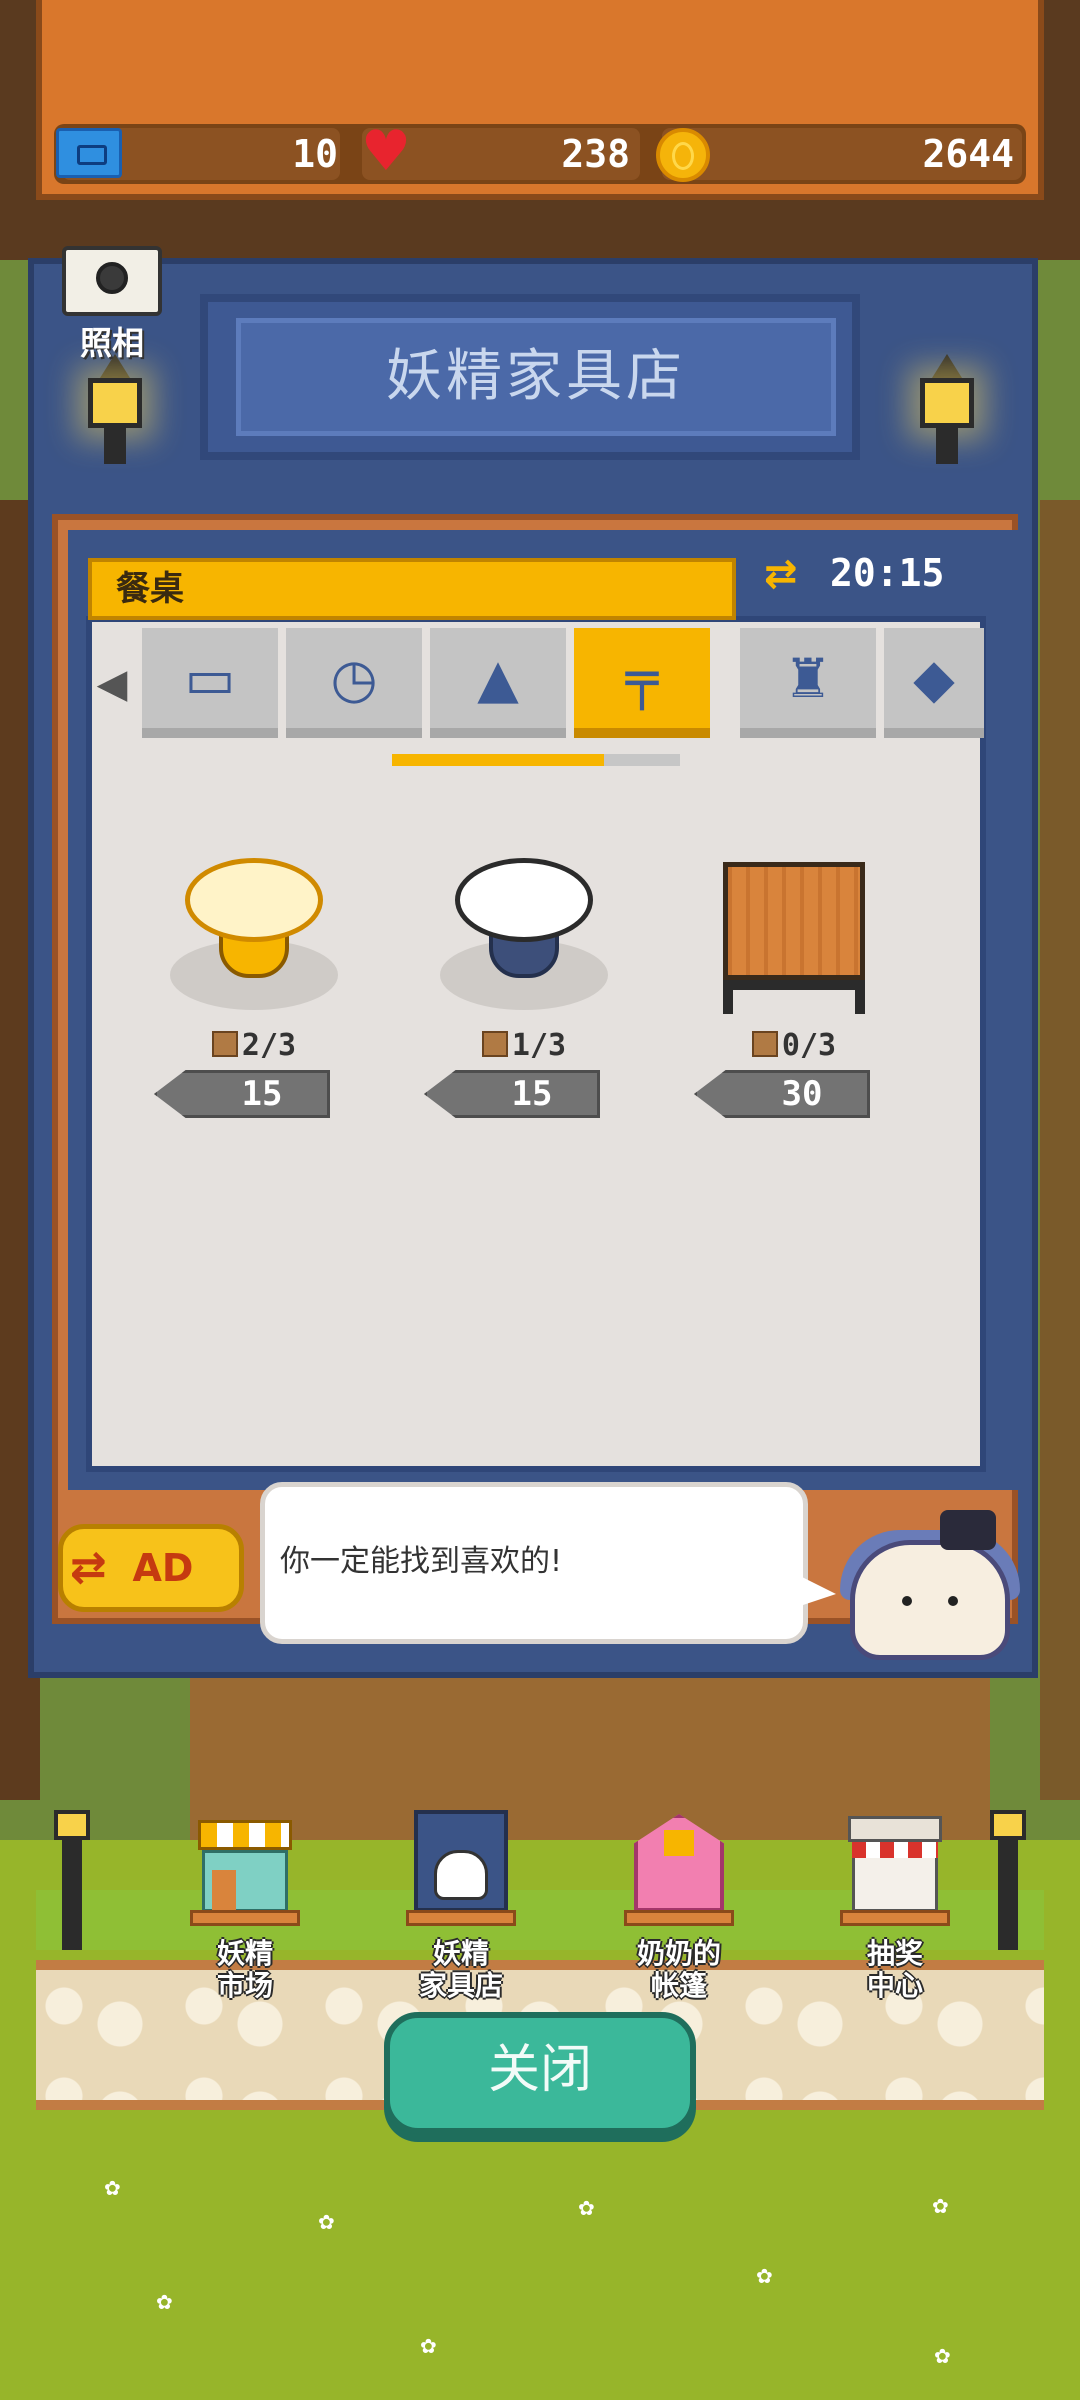 The height and width of the screenshot is (2400, 1080). What do you see at coordinates (269, 1045) in the screenshot?
I see `item-stock: 2/3` at bounding box center [269, 1045].